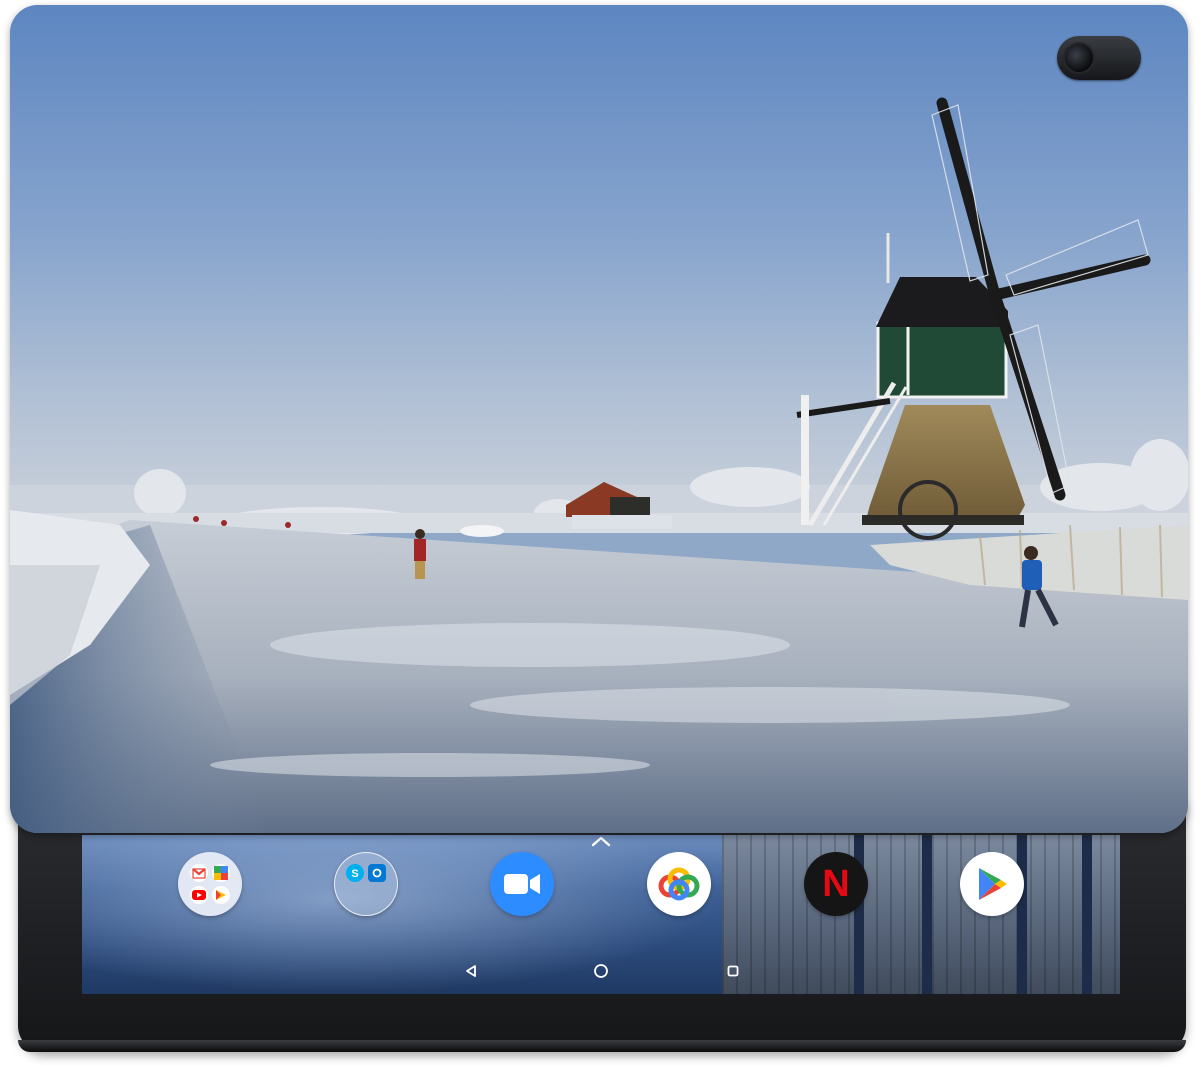  I want to click on netflix-icon: N, so click(836, 884).